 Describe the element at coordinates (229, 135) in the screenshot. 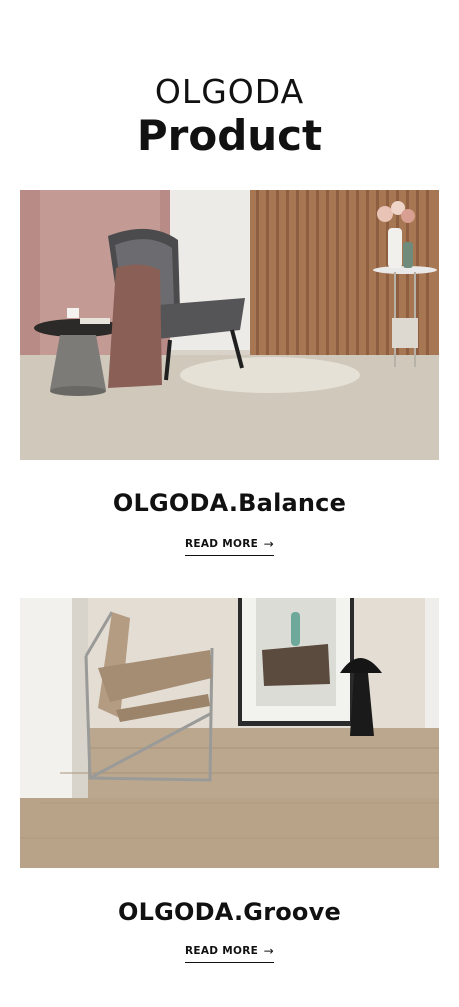

I see `page-title: Product` at that location.